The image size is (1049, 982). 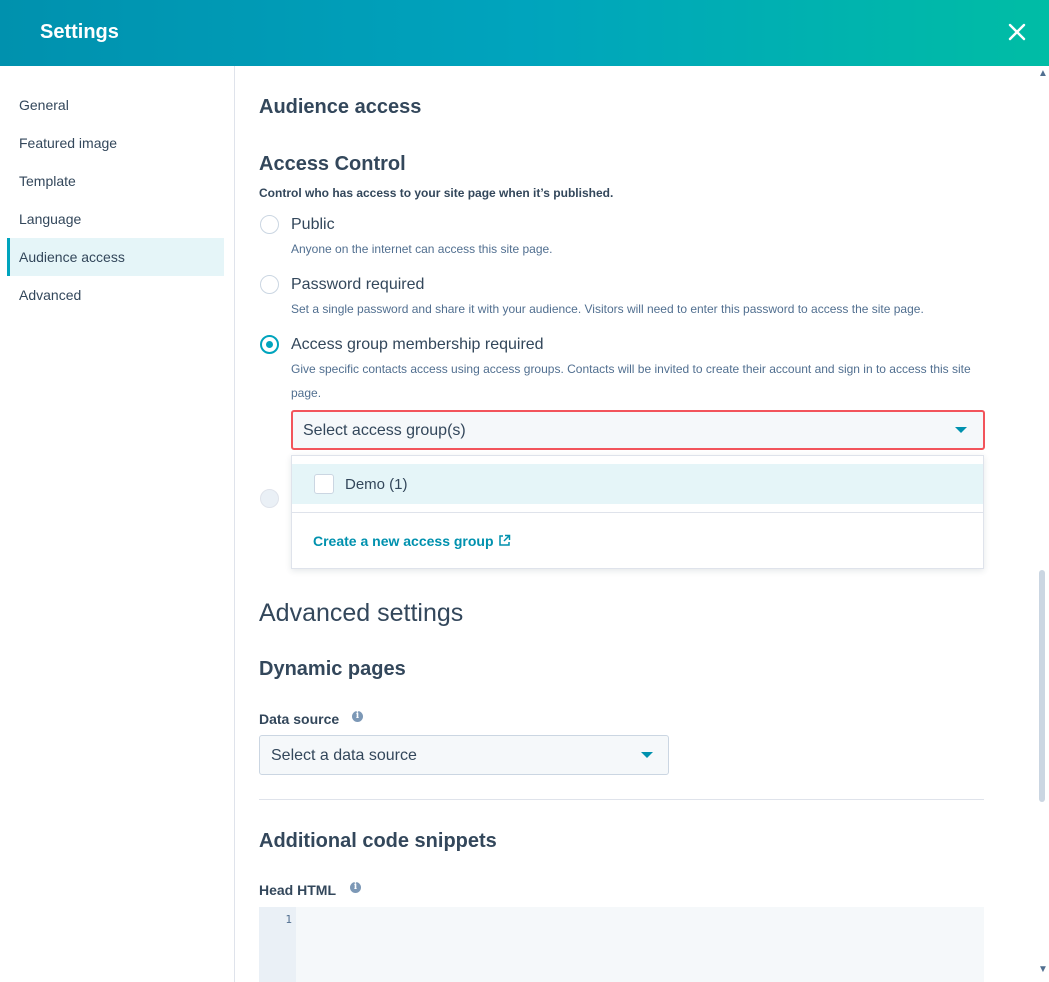 I want to click on sidebar-item-featured-image: Featured image, so click(x=115, y=143).